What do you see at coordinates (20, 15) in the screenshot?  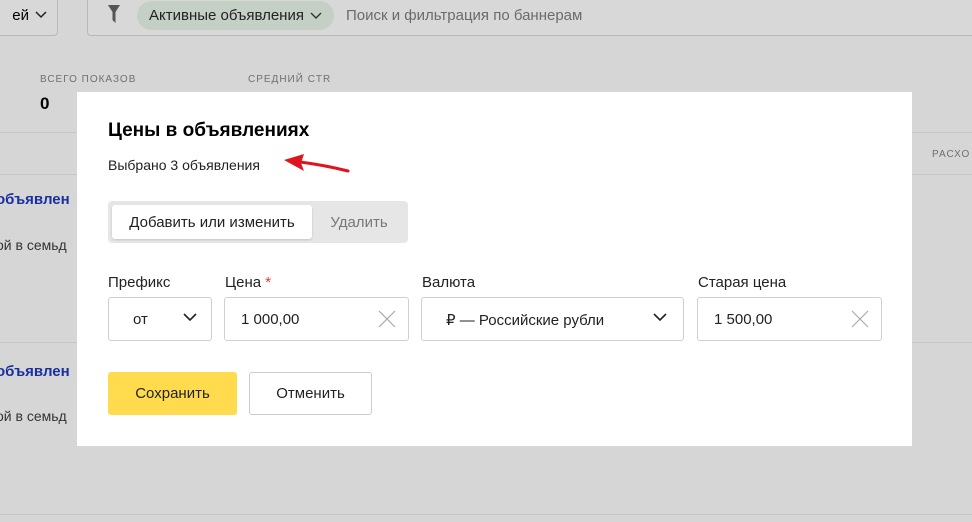 I see `views-dropdown-label: ей` at bounding box center [20, 15].